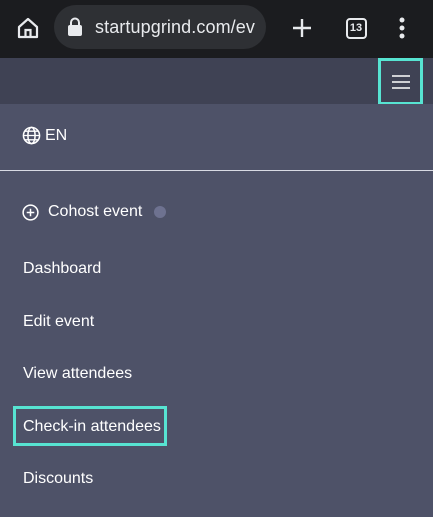  I want to click on url-text: startupgrind.com/ev, so click(175, 26).